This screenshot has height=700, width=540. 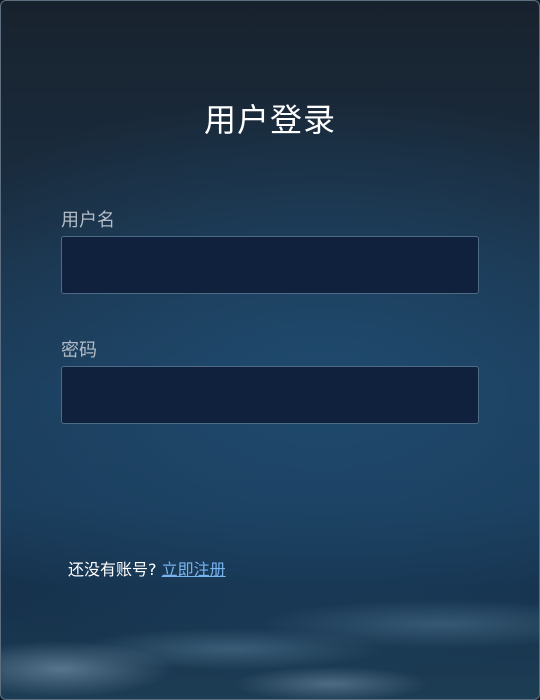 I want to click on signup-prompt: 还没有账号?, so click(x=112, y=569).